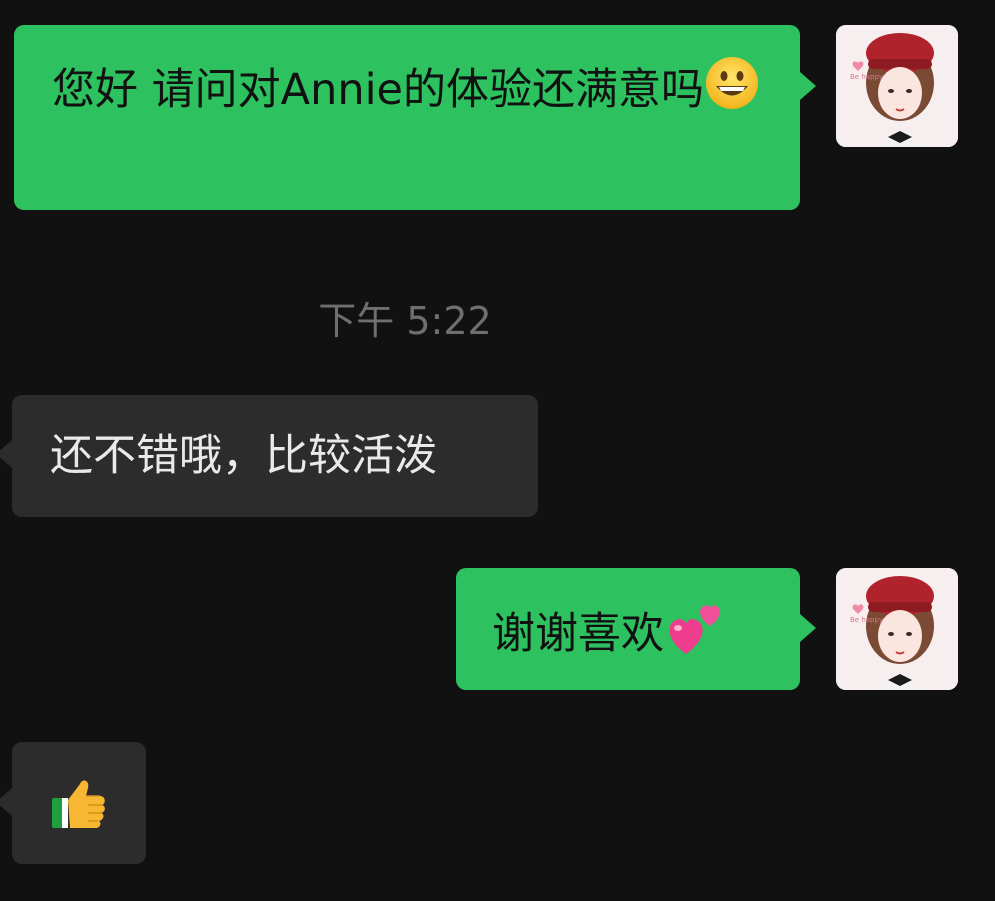 The image size is (995, 901). What do you see at coordinates (695, 636) in the screenshot?
I see `two-hearts-icon` at bounding box center [695, 636].